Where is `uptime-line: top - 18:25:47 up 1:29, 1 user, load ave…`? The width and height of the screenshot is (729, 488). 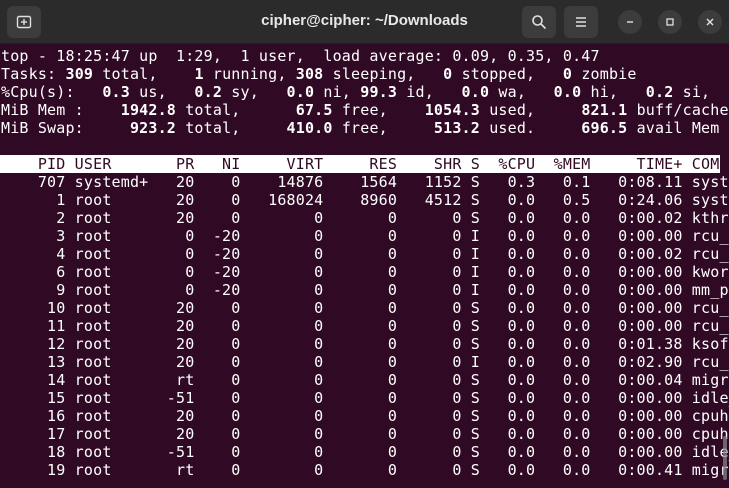 uptime-line: top - 18:25:47 up 1:29, 1 user, load ave… is located at coordinates (300, 56).